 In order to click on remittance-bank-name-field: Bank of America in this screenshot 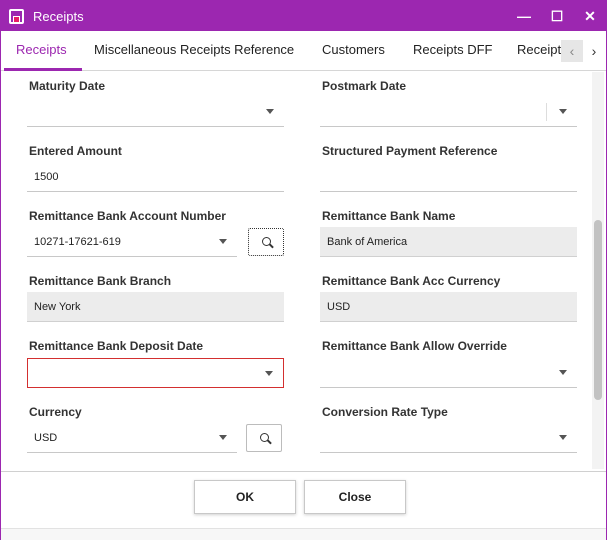, I will do `click(448, 242)`.